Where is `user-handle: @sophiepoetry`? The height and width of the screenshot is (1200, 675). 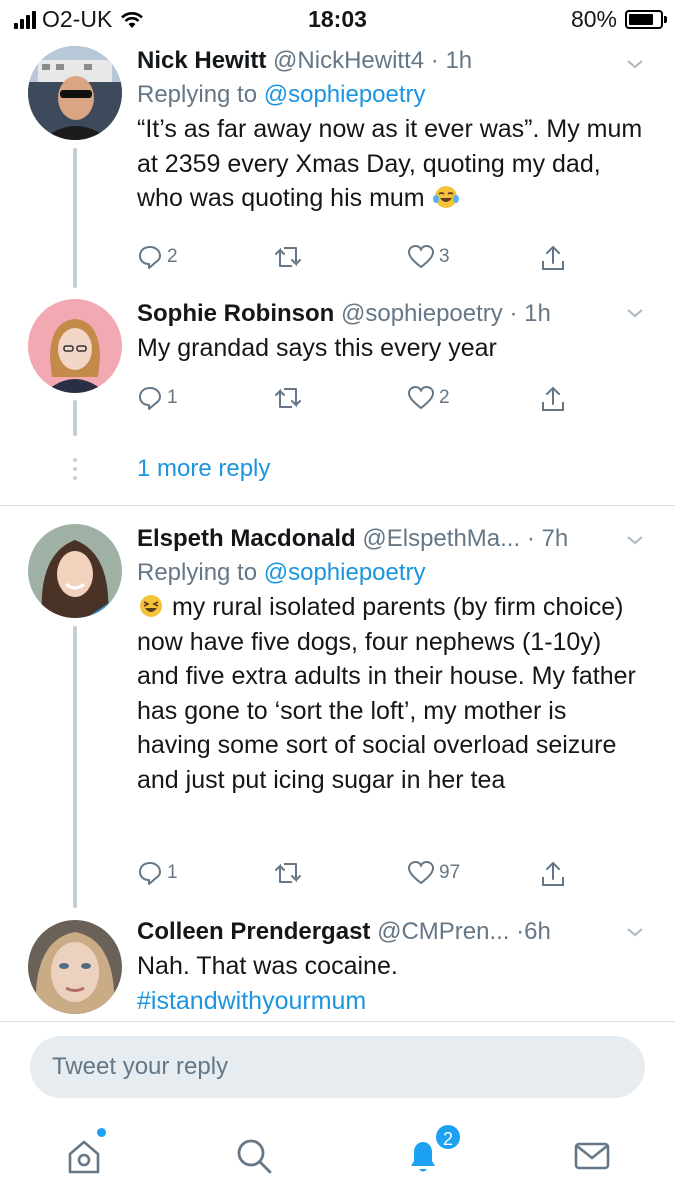 user-handle: @sophiepoetry is located at coordinates (422, 313).